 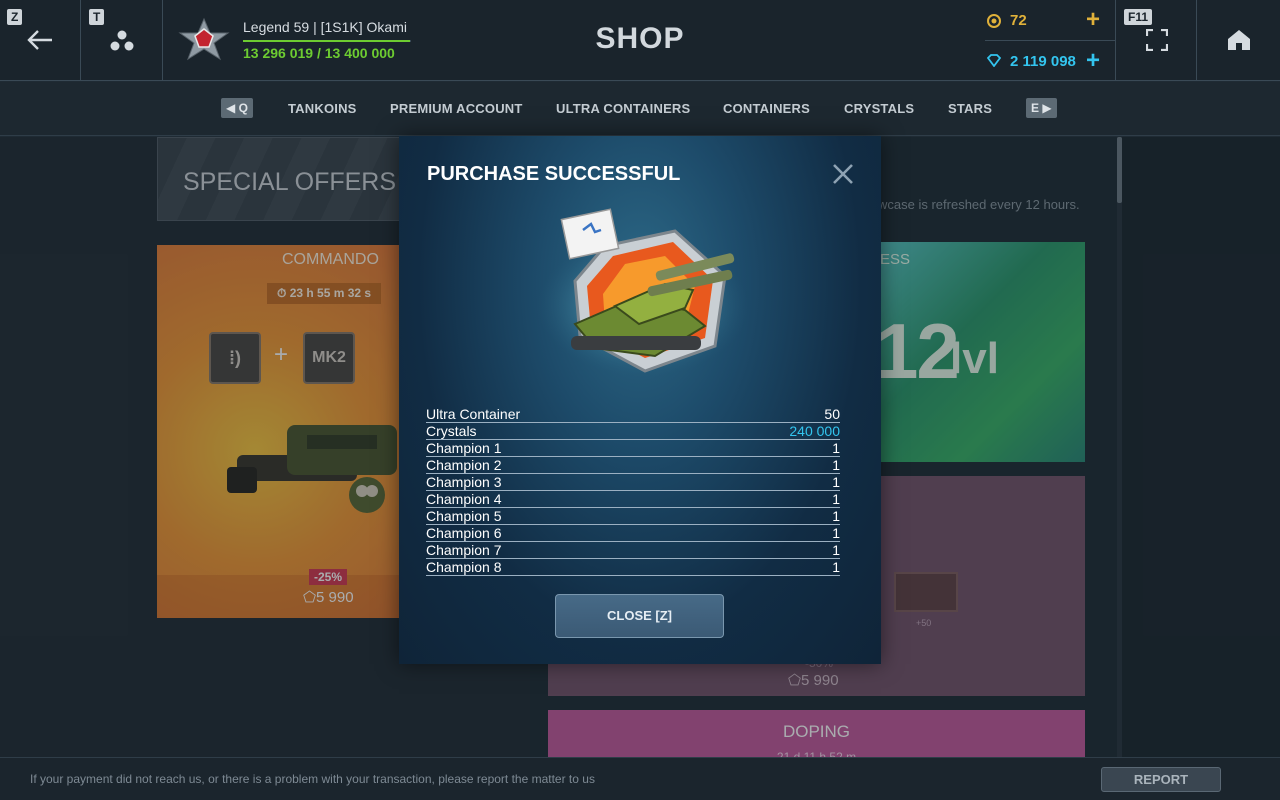 I want to click on item-name: Champion 7, so click(x=464, y=550).